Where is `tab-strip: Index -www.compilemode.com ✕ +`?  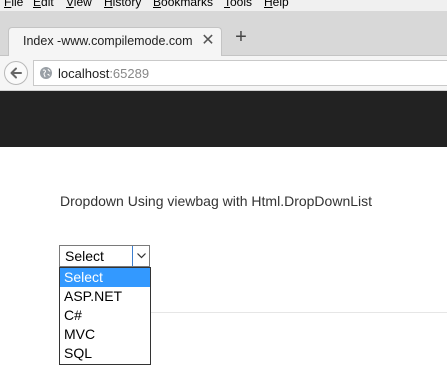 tab-strip: Index -www.compilemode.com ✕ + is located at coordinates (223, 34).